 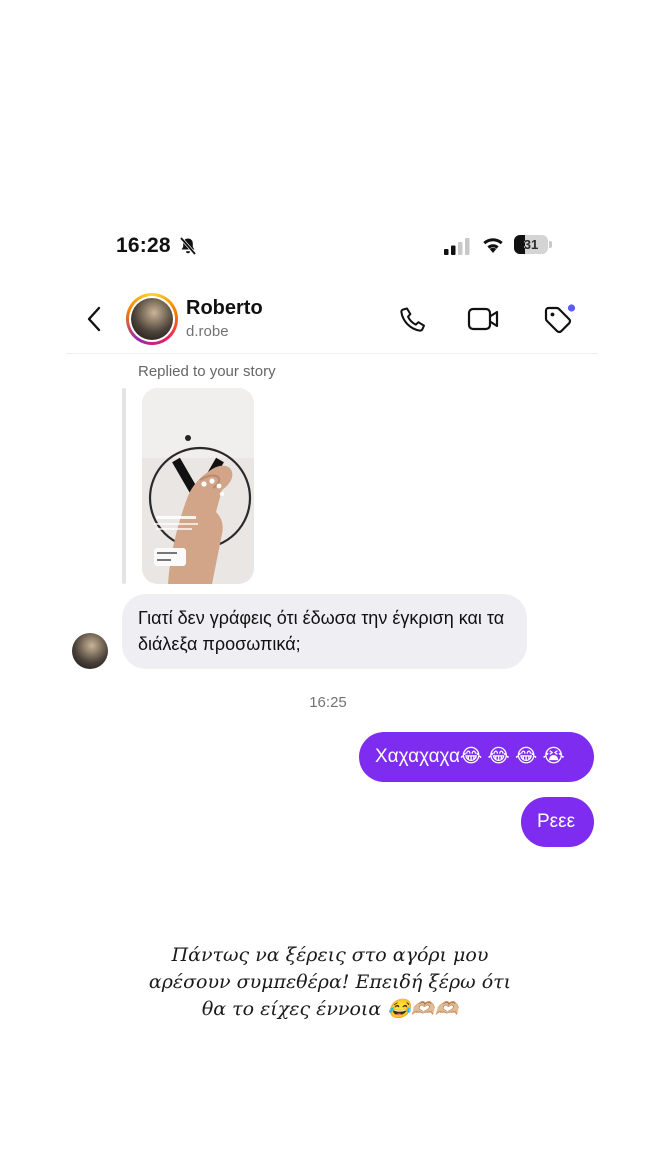 What do you see at coordinates (328, 702) in the screenshot?
I see `message-timestamp: 16:25` at bounding box center [328, 702].